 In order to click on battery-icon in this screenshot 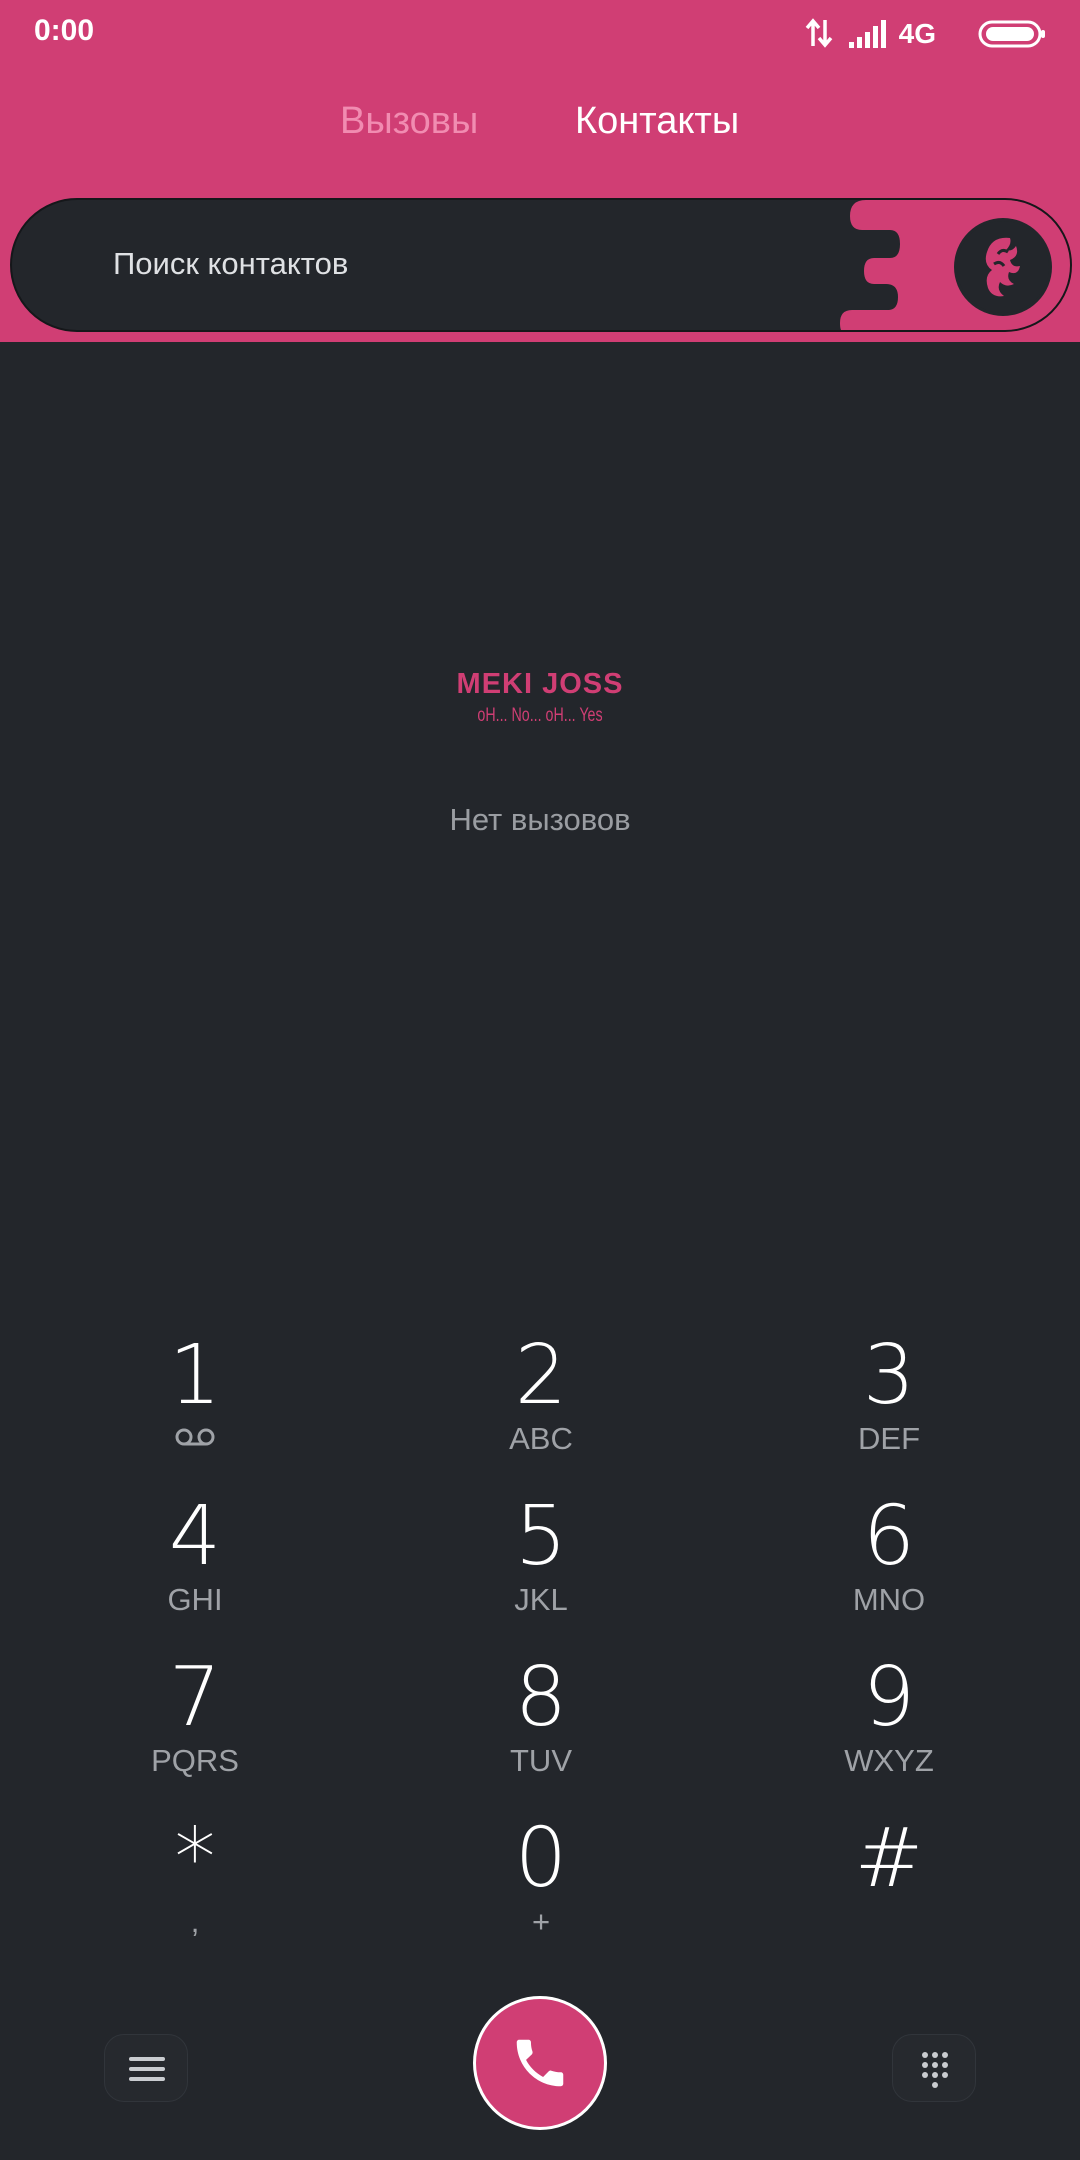, I will do `click(1011, 34)`.